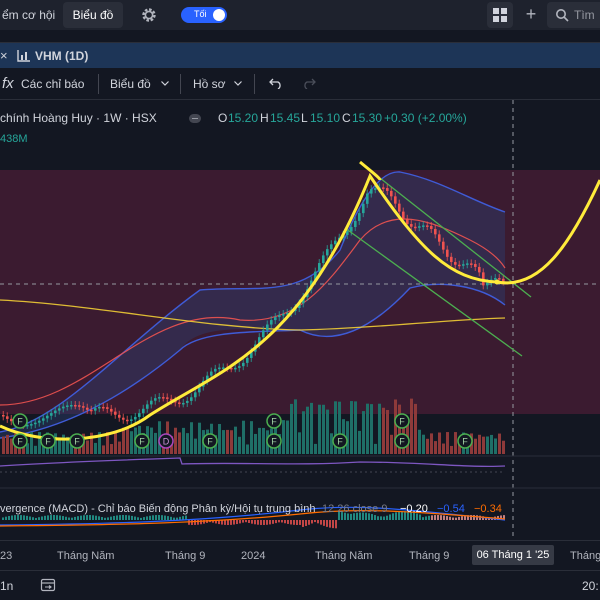 The image size is (600, 600). I want to click on gear-icon, so click(149, 15).